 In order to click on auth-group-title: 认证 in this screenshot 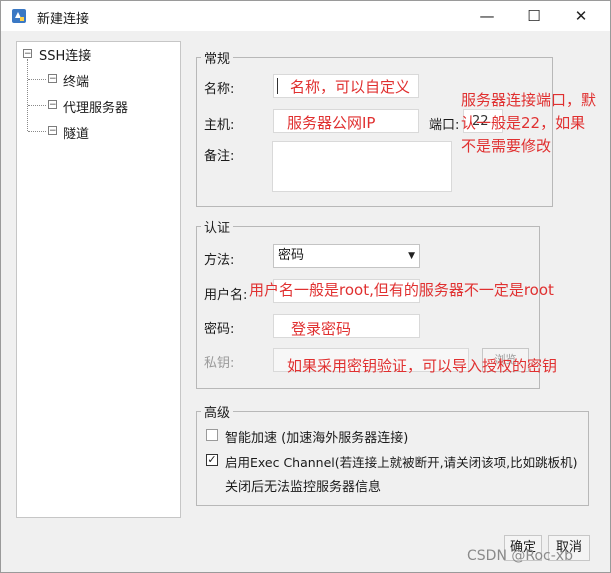, I will do `click(217, 228)`.